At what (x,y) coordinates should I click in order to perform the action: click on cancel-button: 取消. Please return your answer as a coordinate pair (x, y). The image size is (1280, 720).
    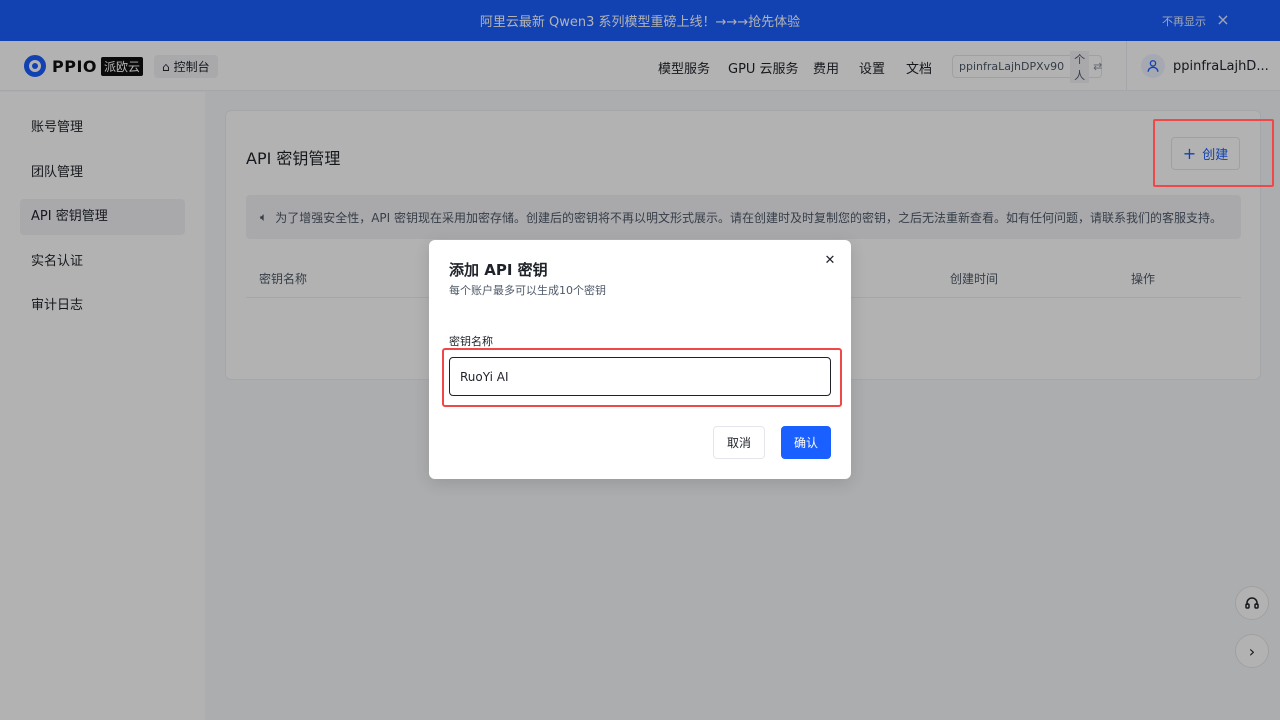
    Looking at the image, I should click on (739, 442).